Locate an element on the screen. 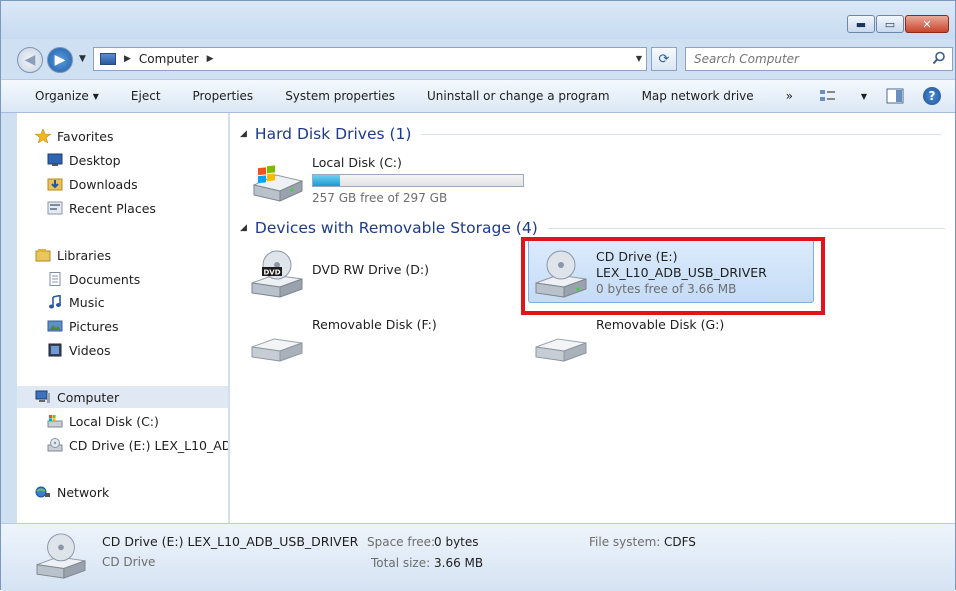  drive-tile-c: Local Disk (C:) 257 GB free of 297 GB is located at coordinates (387, 180).